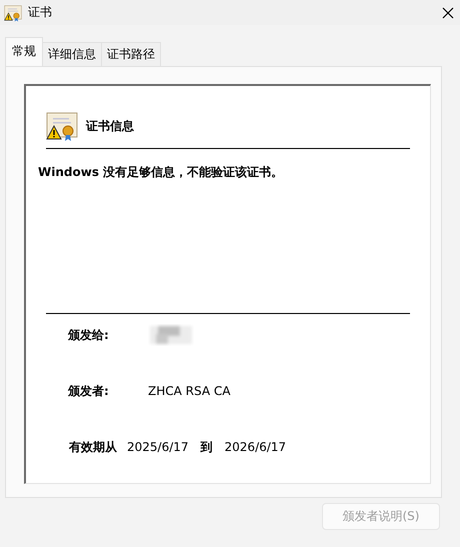 Image resolution: width=460 pixels, height=547 pixels. What do you see at coordinates (93, 447) in the screenshot?
I see `field-label: 有效期从` at bounding box center [93, 447].